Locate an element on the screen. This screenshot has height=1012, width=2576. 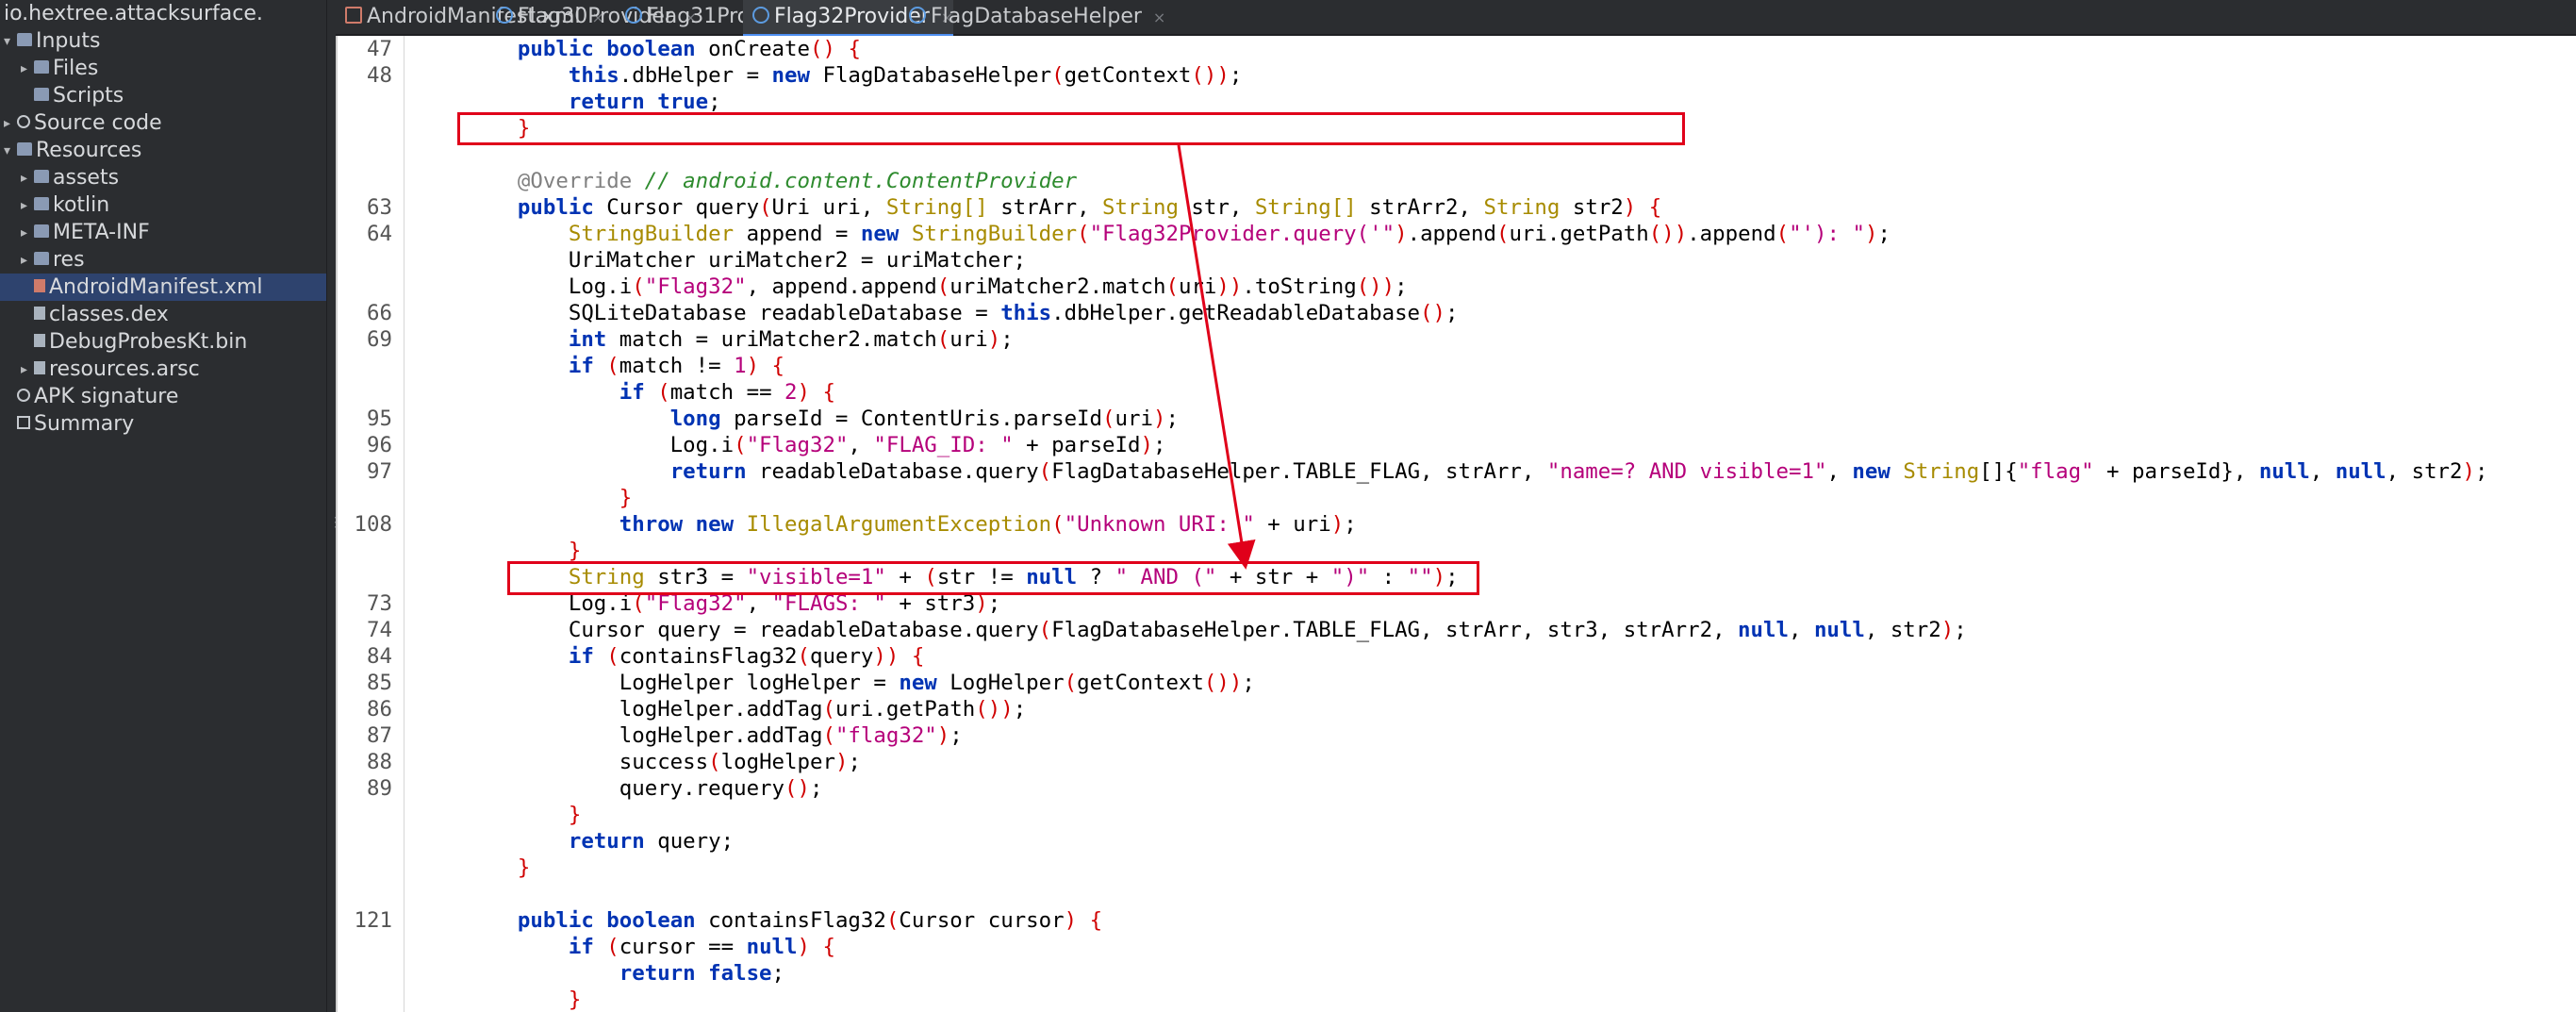
code-line: if (match != 1) { is located at coordinates (1457, 366).